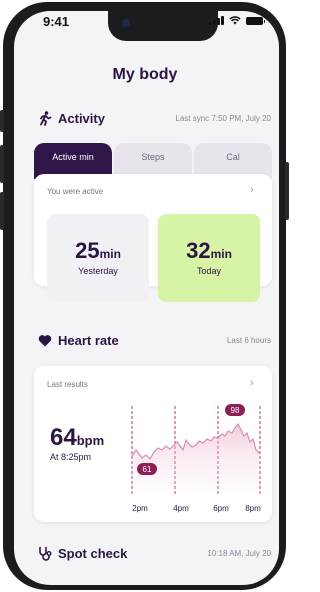  What do you see at coordinates (221, 508) in the screenshot?
I see `x-tick-label: 6pm` at bounding box center [221, 508].